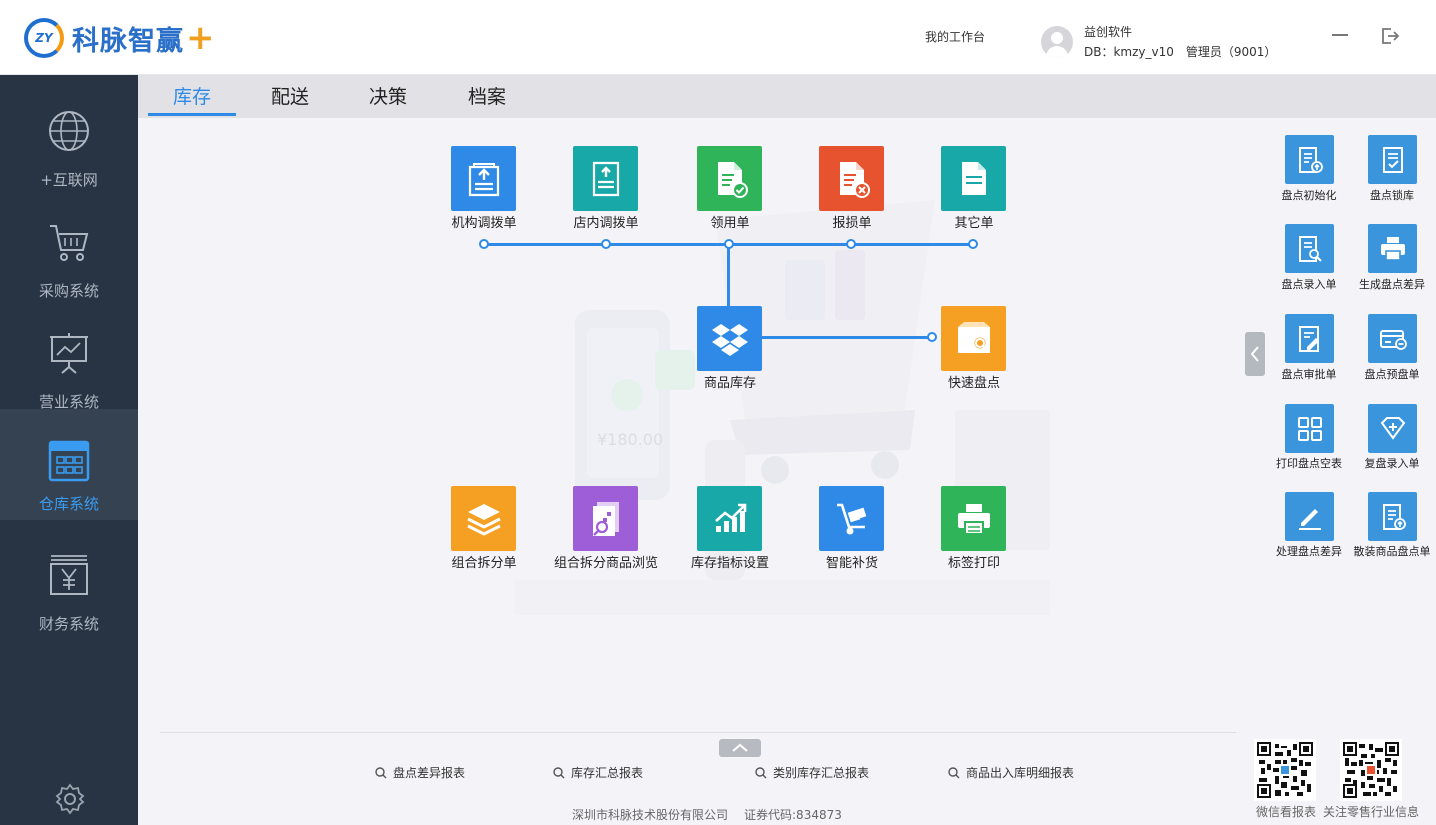 The height and width of the screenshot is (825, 1436). I want to click on sidebar-item-finance: 财务系统, so click(69, 584).